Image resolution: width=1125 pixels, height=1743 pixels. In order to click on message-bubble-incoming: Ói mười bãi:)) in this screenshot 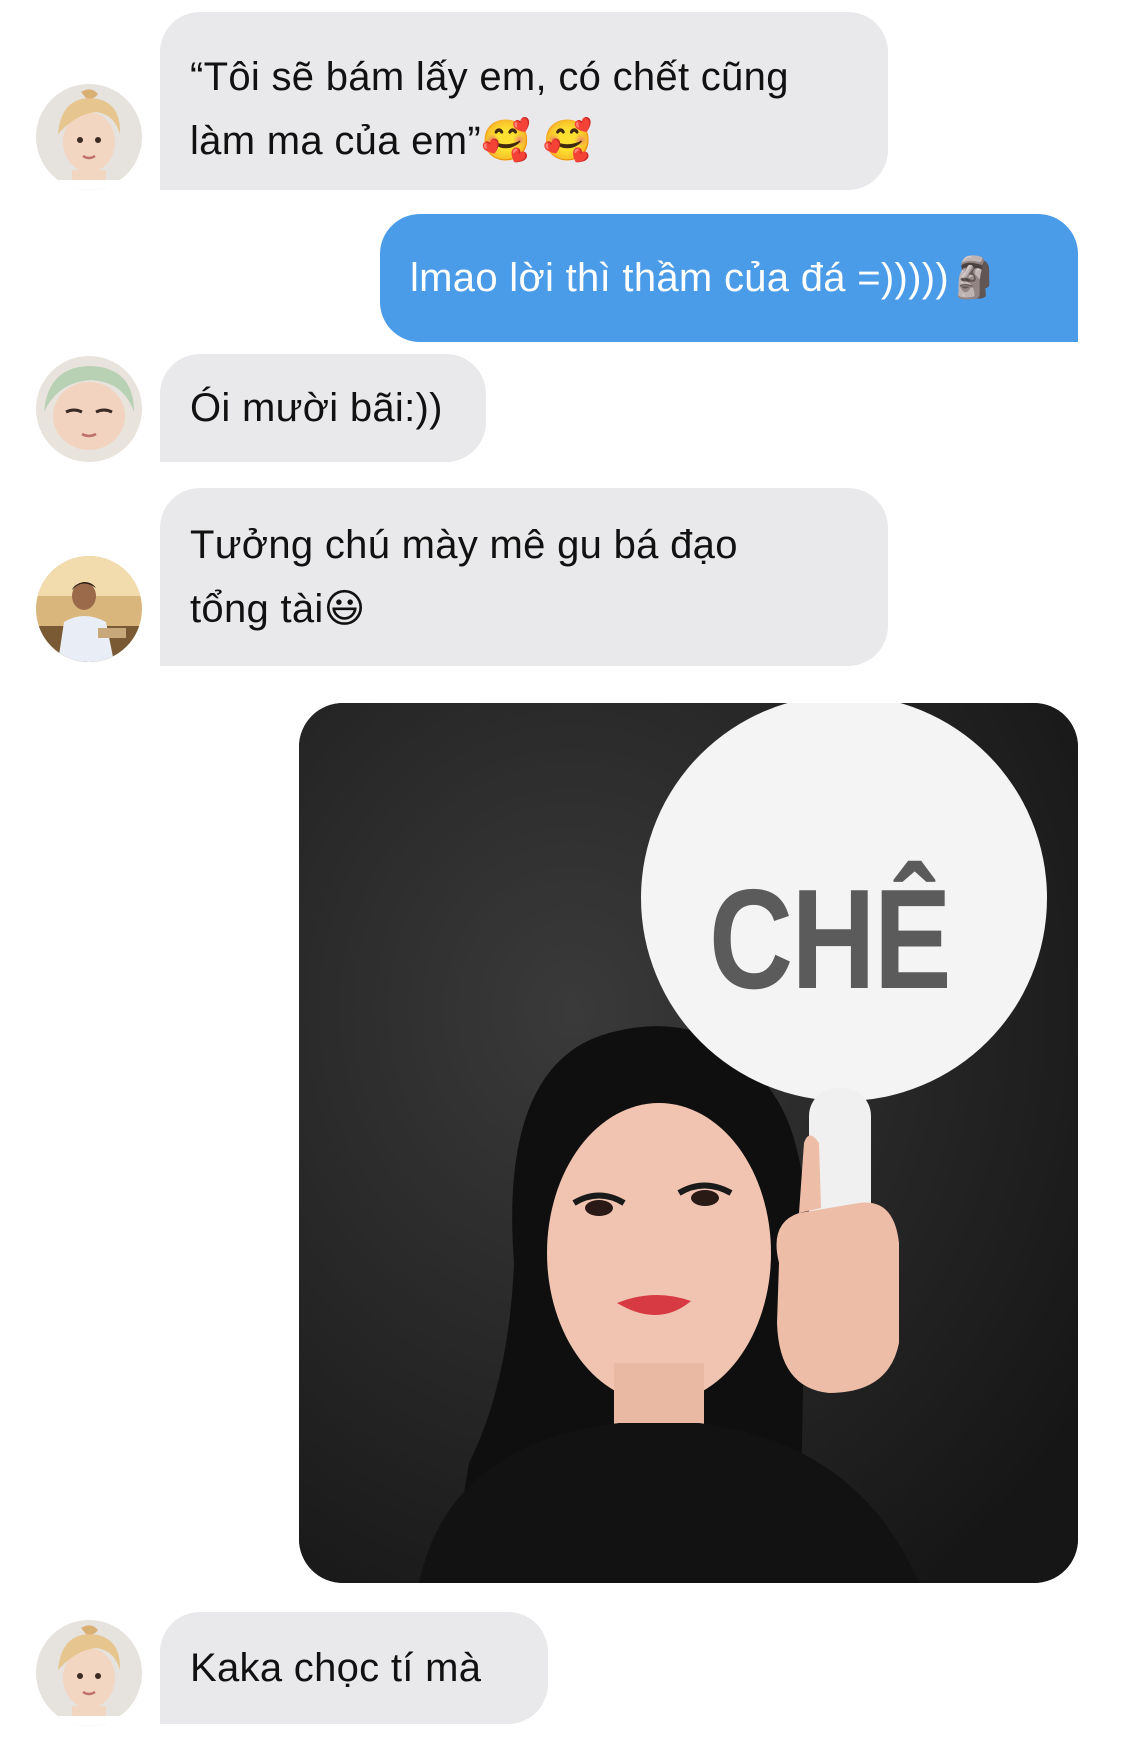, I will do `click(323, 408)`.